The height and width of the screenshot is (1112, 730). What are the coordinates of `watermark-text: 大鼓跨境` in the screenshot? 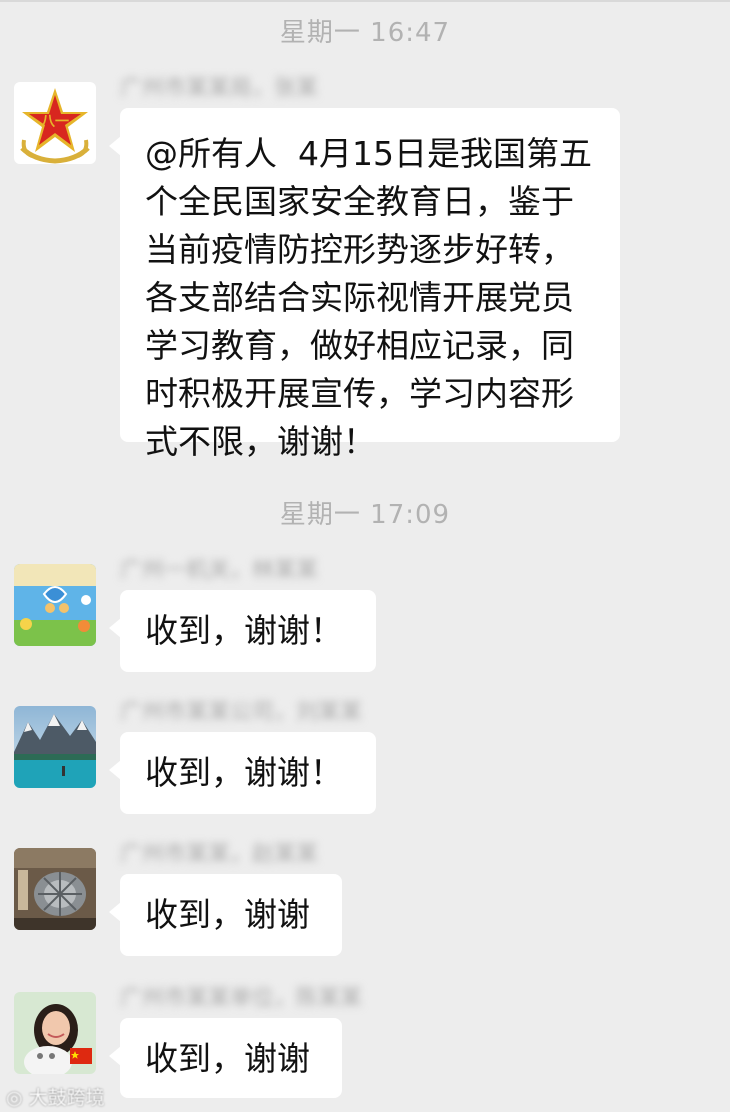 It's located at (66, 1098).